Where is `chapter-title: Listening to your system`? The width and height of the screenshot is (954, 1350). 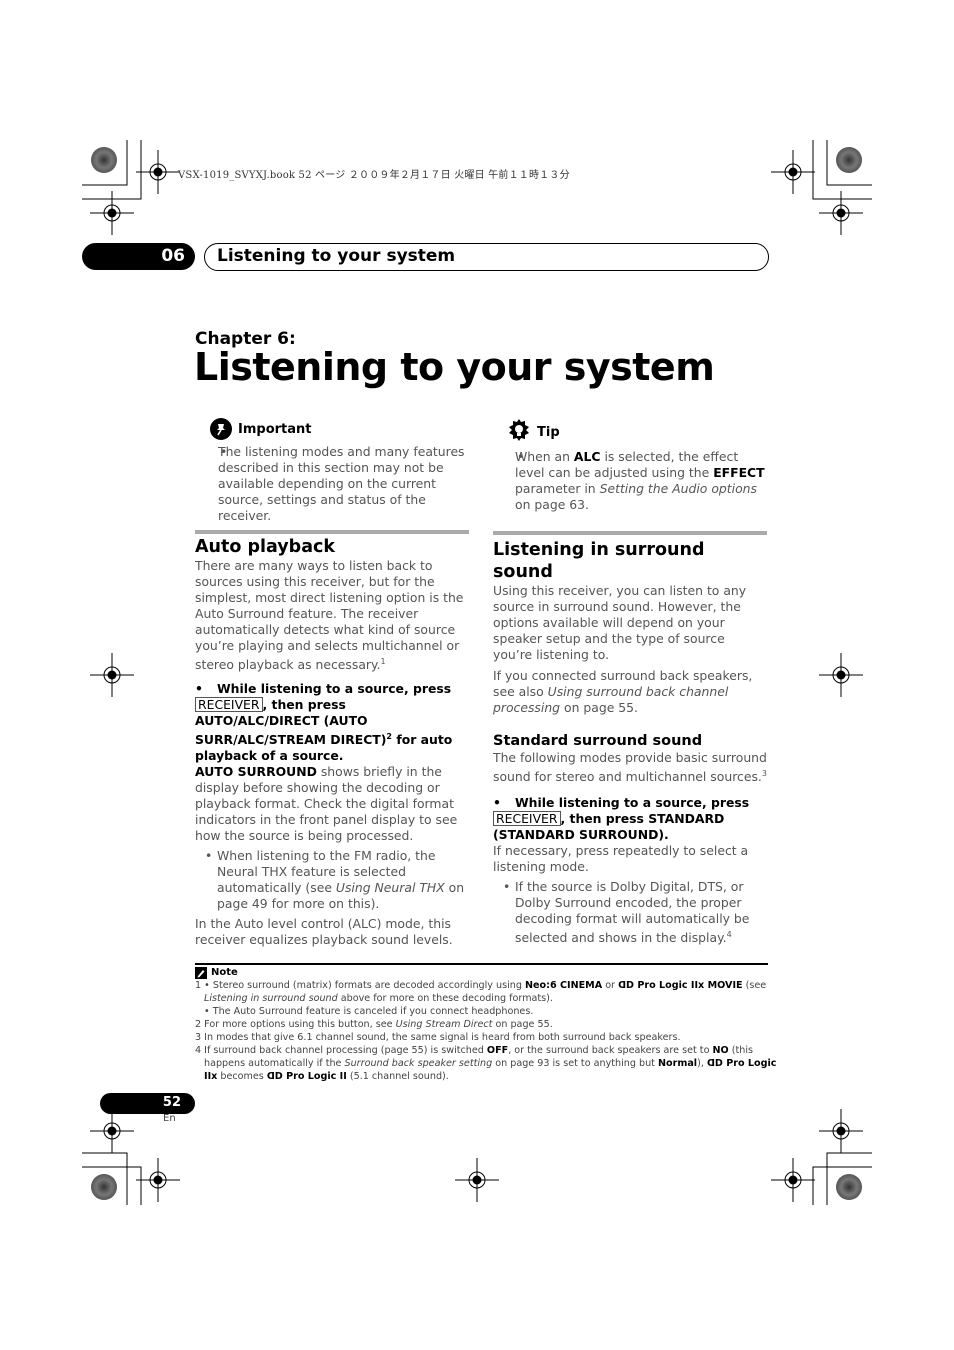 chapter-title: Listening to your system is located at coordinates (454, 367).